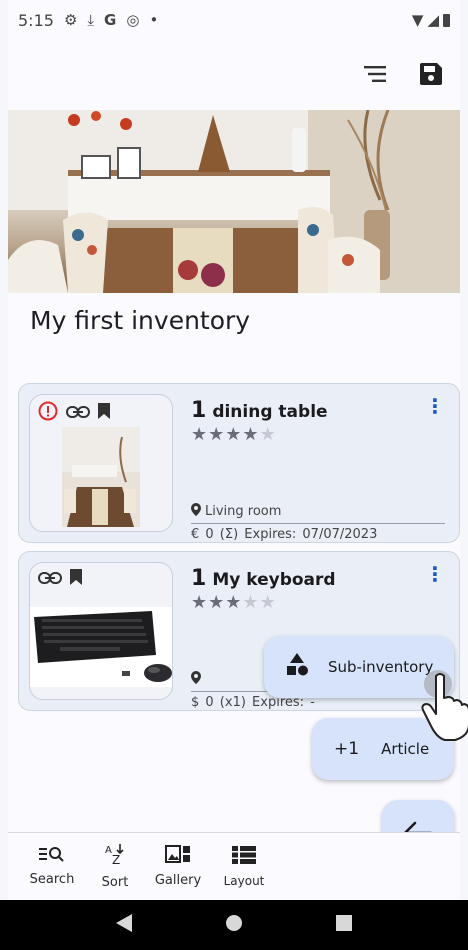 The image size is (468, 950). What do you see at coordinates (274, 580) in the screenshot?
I see `article-name: My keyboard` at bounding box center [274, 580].